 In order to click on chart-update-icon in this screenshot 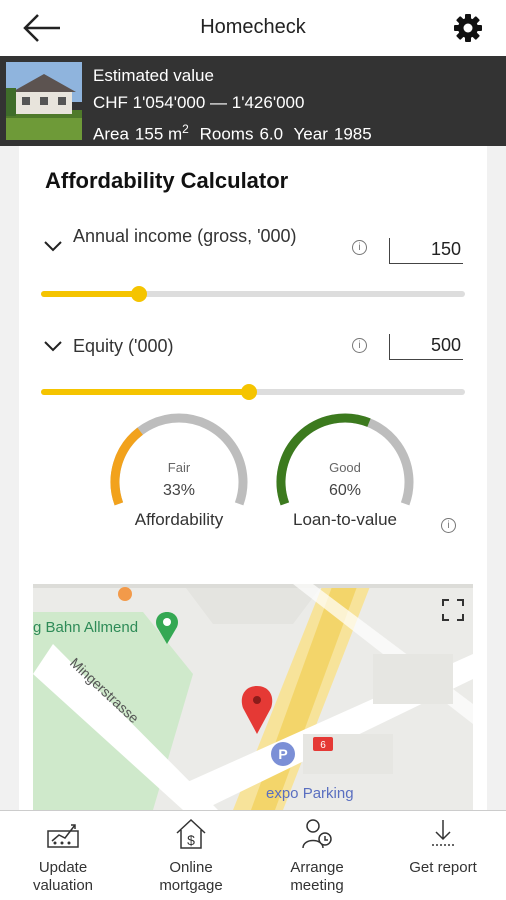, I will do `click(63, 836)`.